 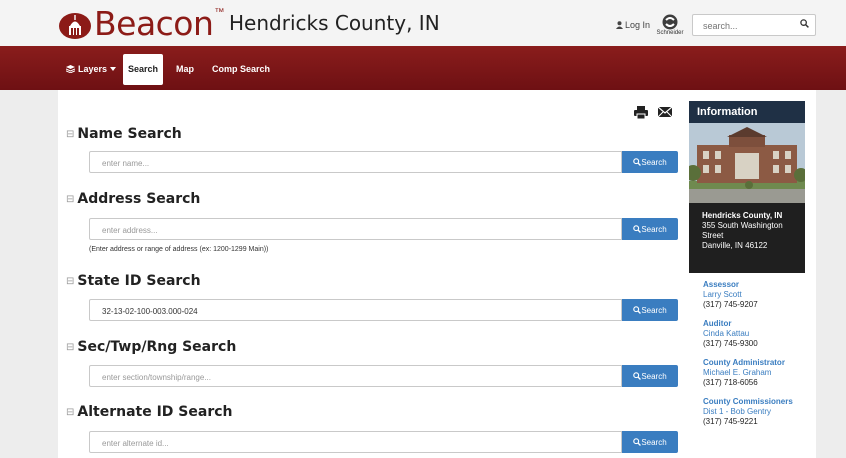 I want to click on nav-comp-search: Comp Search, so click(x=241, y=69).